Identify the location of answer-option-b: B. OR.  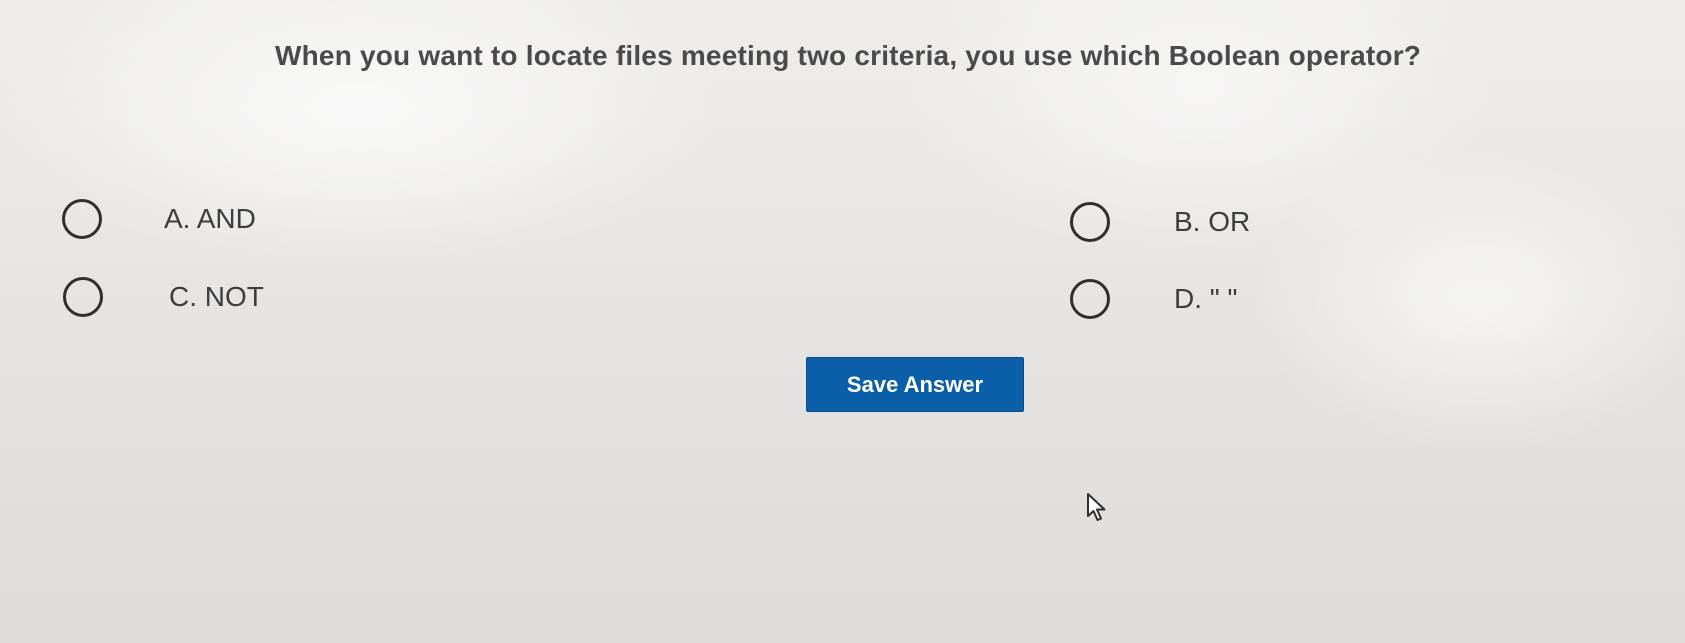
(1160, 222).